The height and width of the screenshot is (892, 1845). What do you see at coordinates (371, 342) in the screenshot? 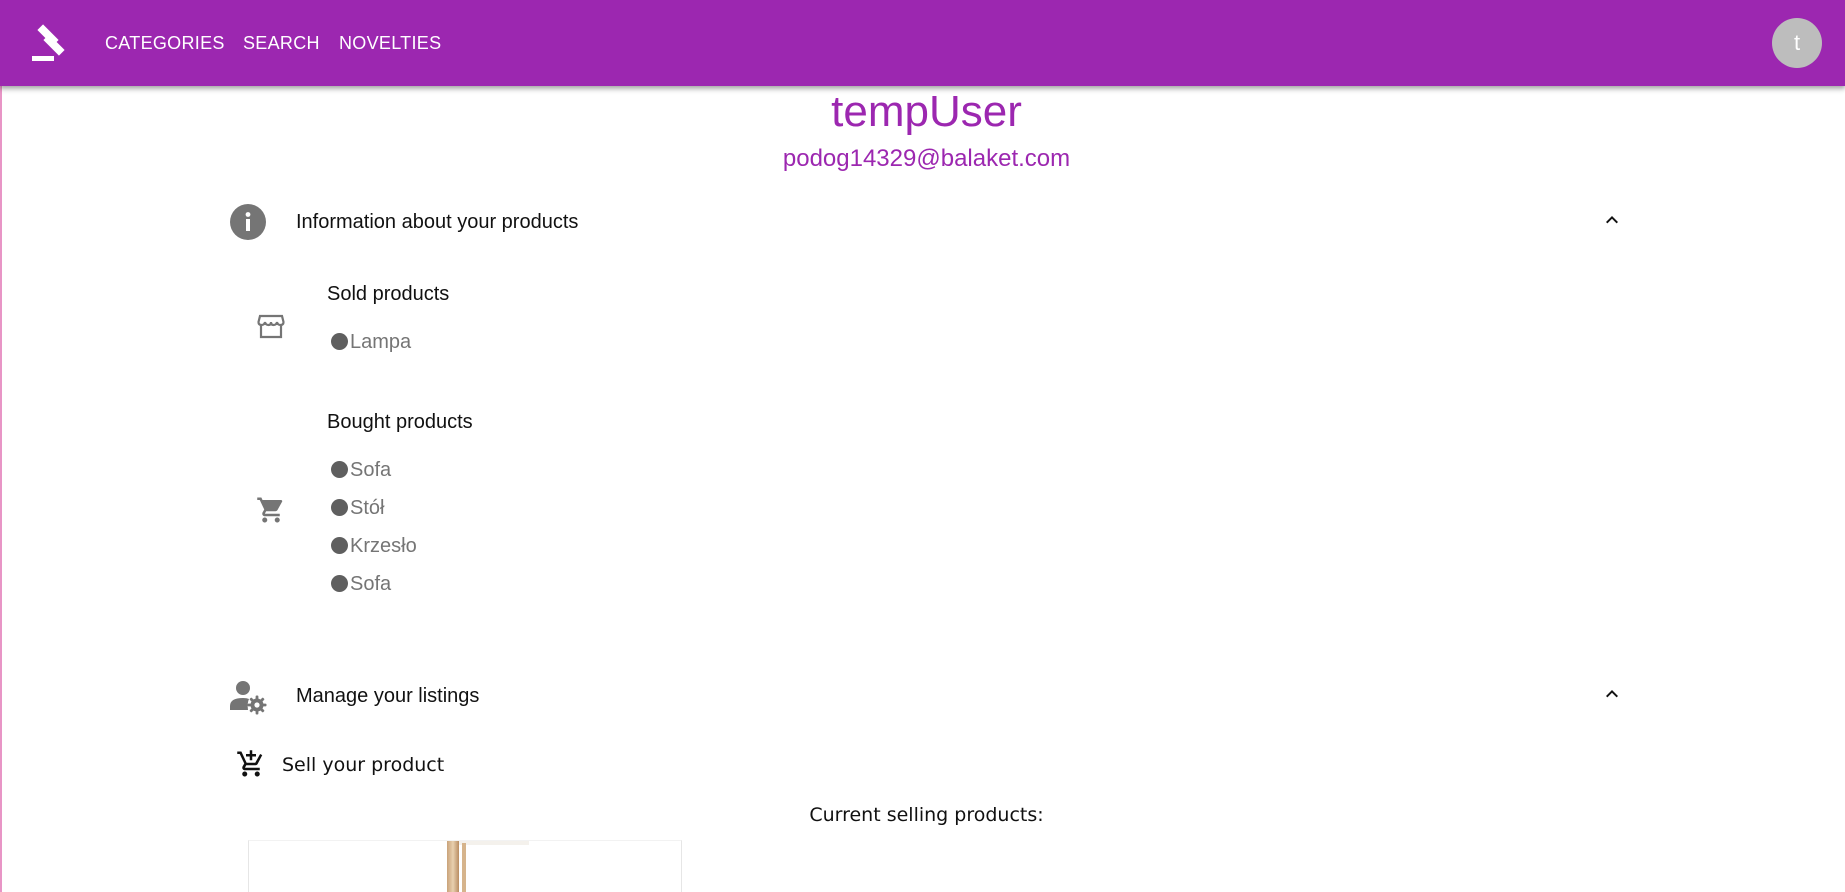
I see `list-item: Lampa` at bounding box center [371, 342].